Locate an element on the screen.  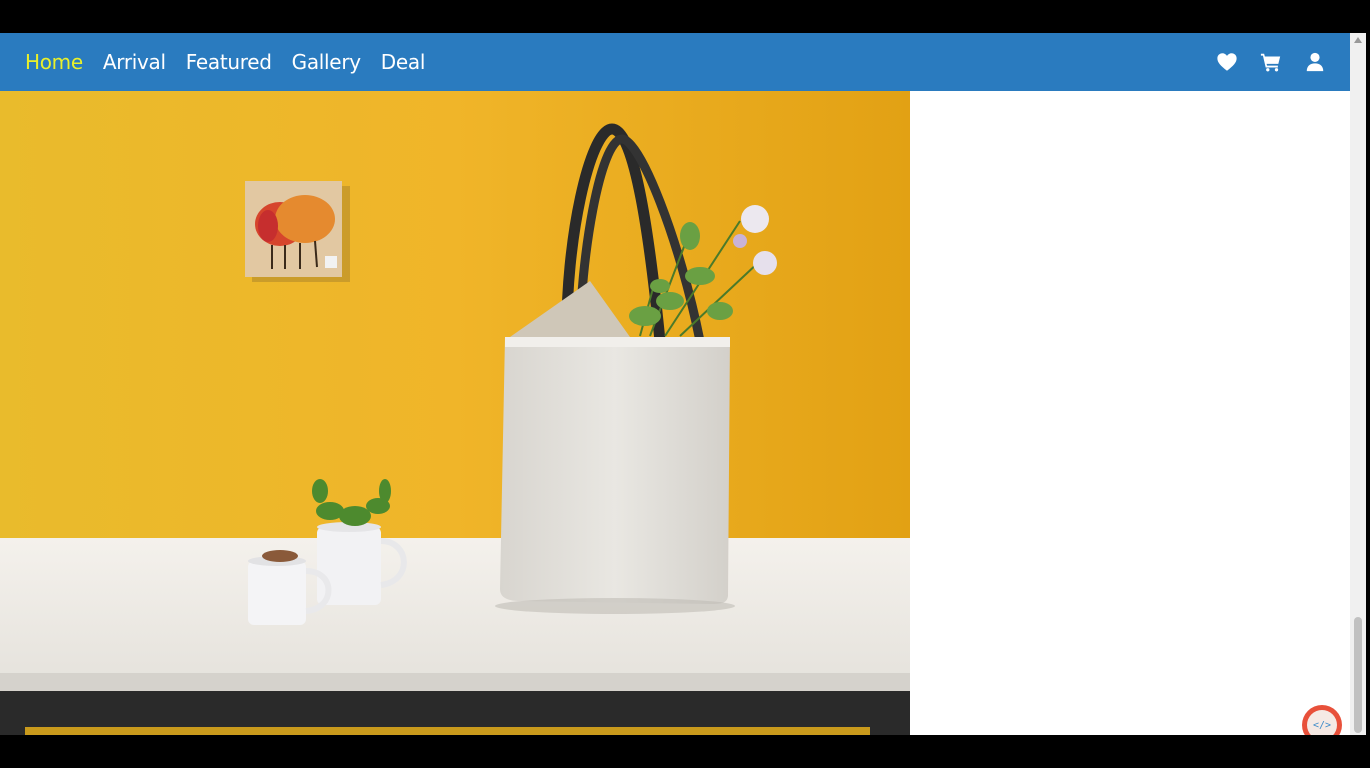
nav-icons is located at coordinates (1271, 62).